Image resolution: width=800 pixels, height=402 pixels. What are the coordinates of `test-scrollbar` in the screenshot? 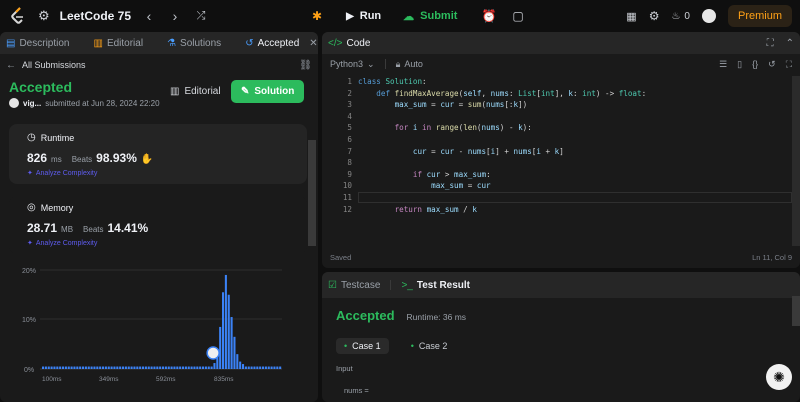 It's located at (796, 311).